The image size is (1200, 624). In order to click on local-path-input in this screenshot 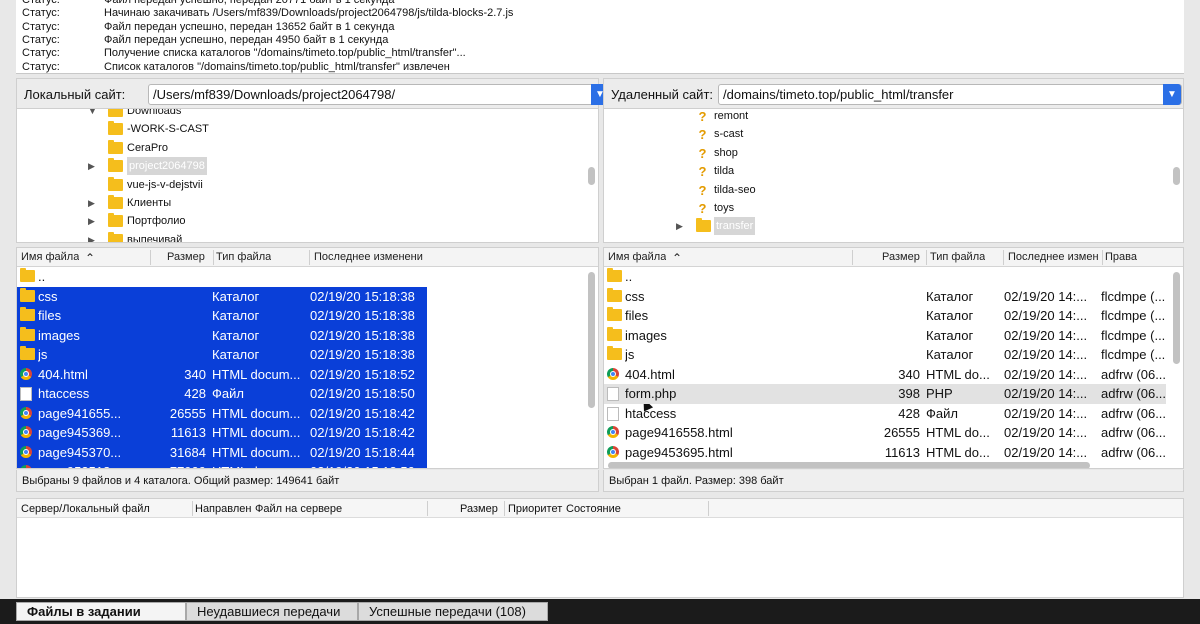, I will do `click(369, 94)`.